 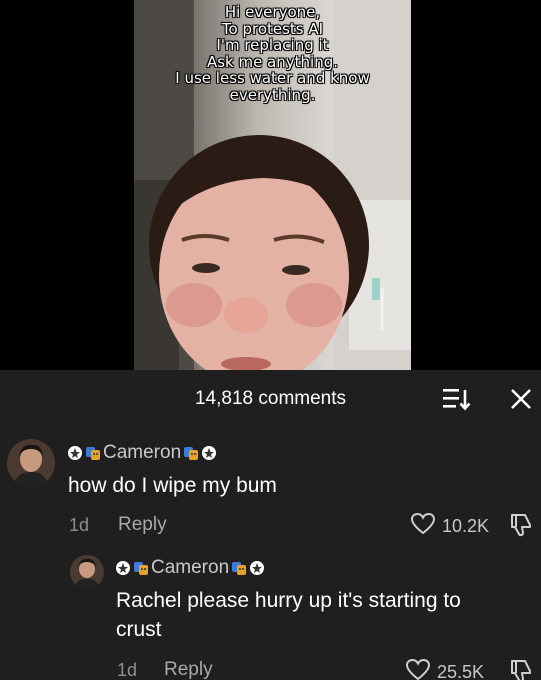 What do you see at coordinates (272, 12) in the screenshot?
I see `caption-line: Hi everyone,` at bounding box center [272, 12].